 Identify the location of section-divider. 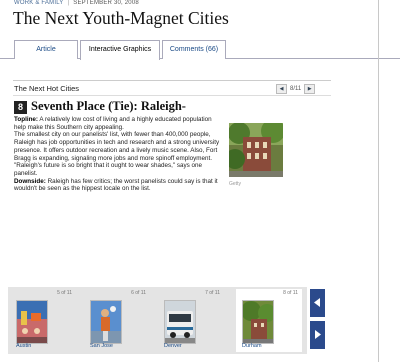
(172, 80).